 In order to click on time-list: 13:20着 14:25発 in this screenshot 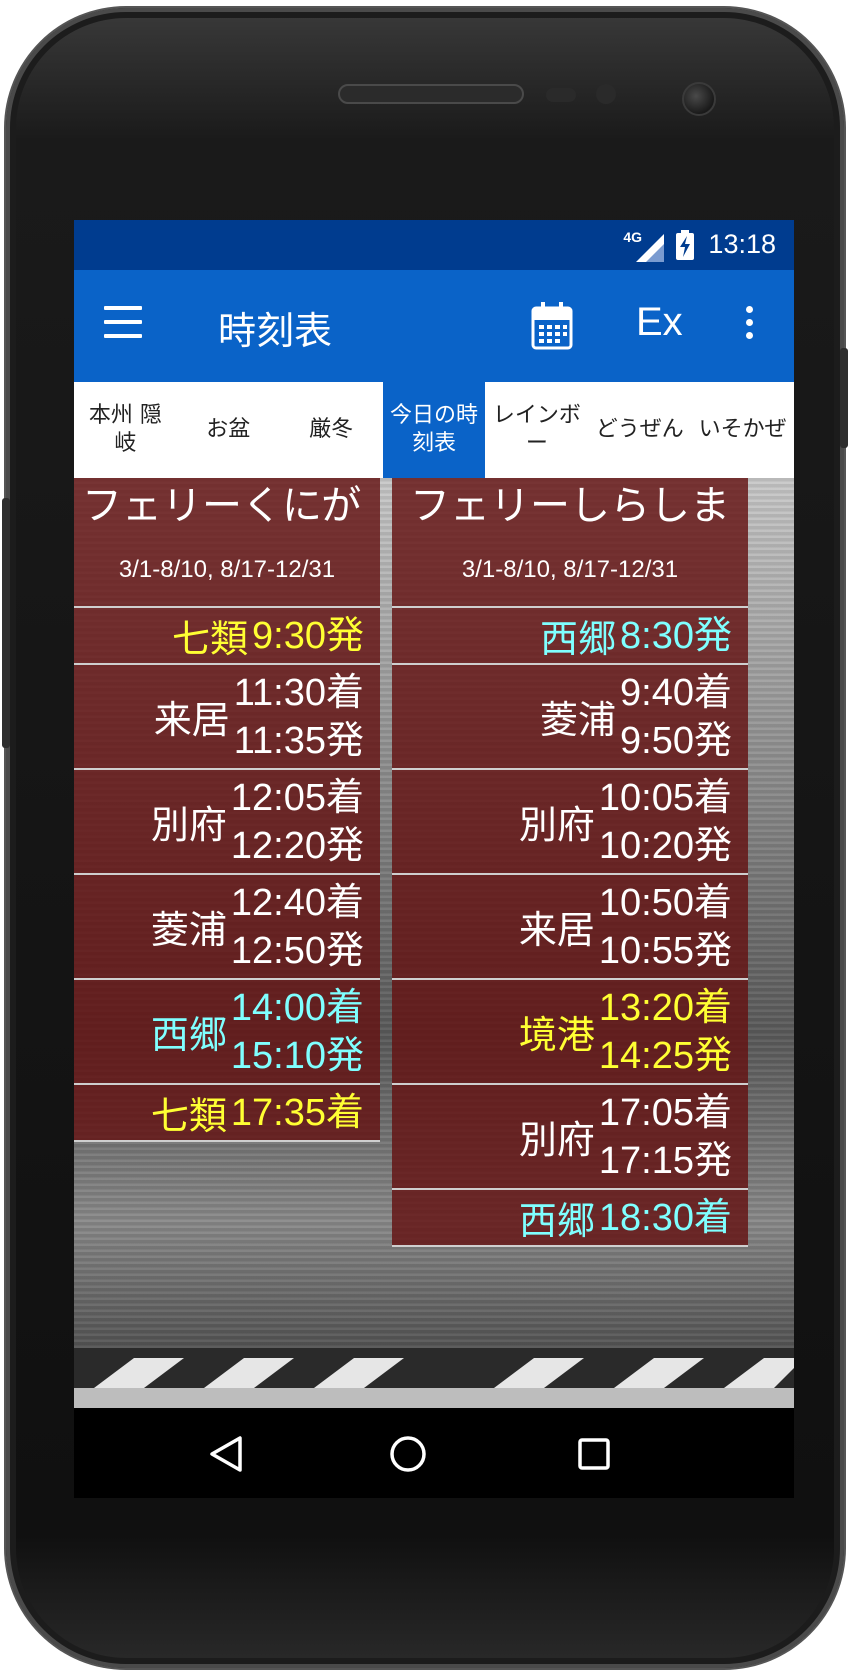, I will do `click(665, 1032)`.